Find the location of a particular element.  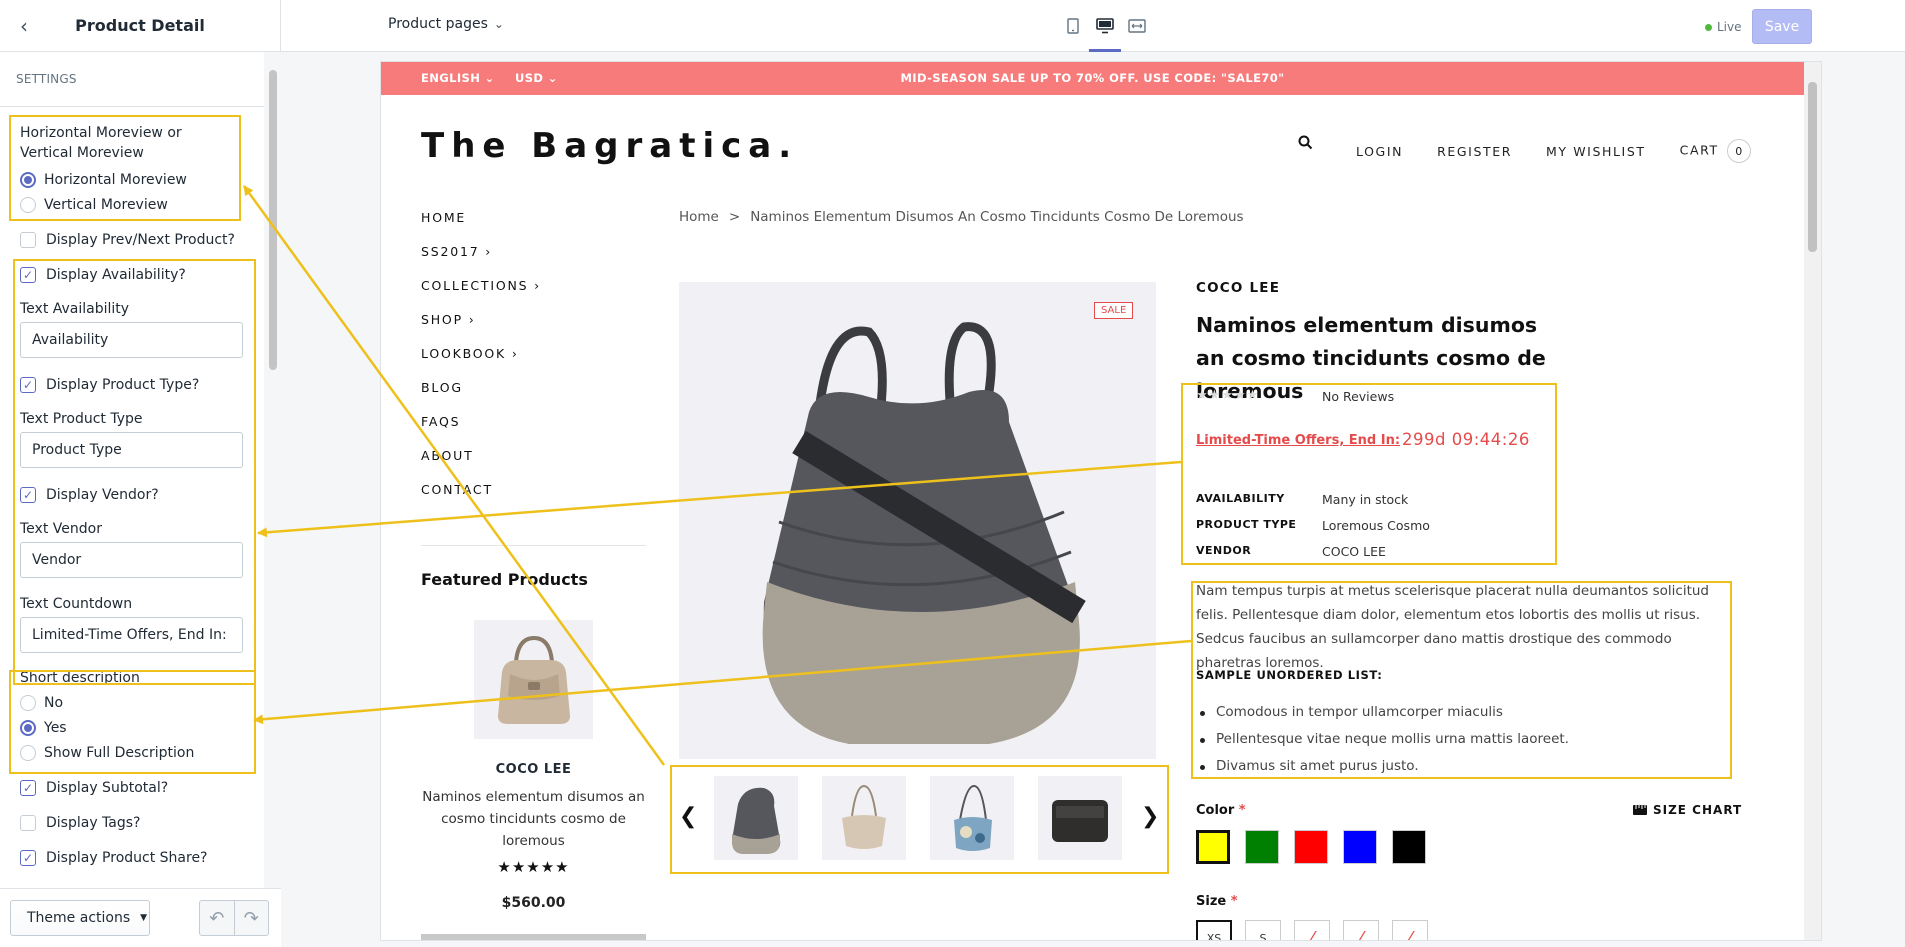

color-swatch-yellow is located at coordinates (1213, 847).